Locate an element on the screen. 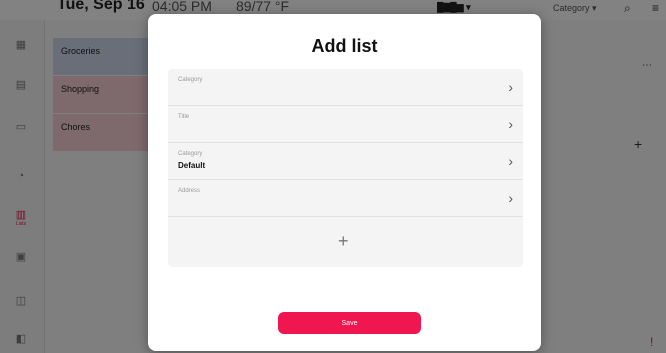 The height and width of the screenshot is (353, 666). field-address: Address › is located at coordinates (345, 198).